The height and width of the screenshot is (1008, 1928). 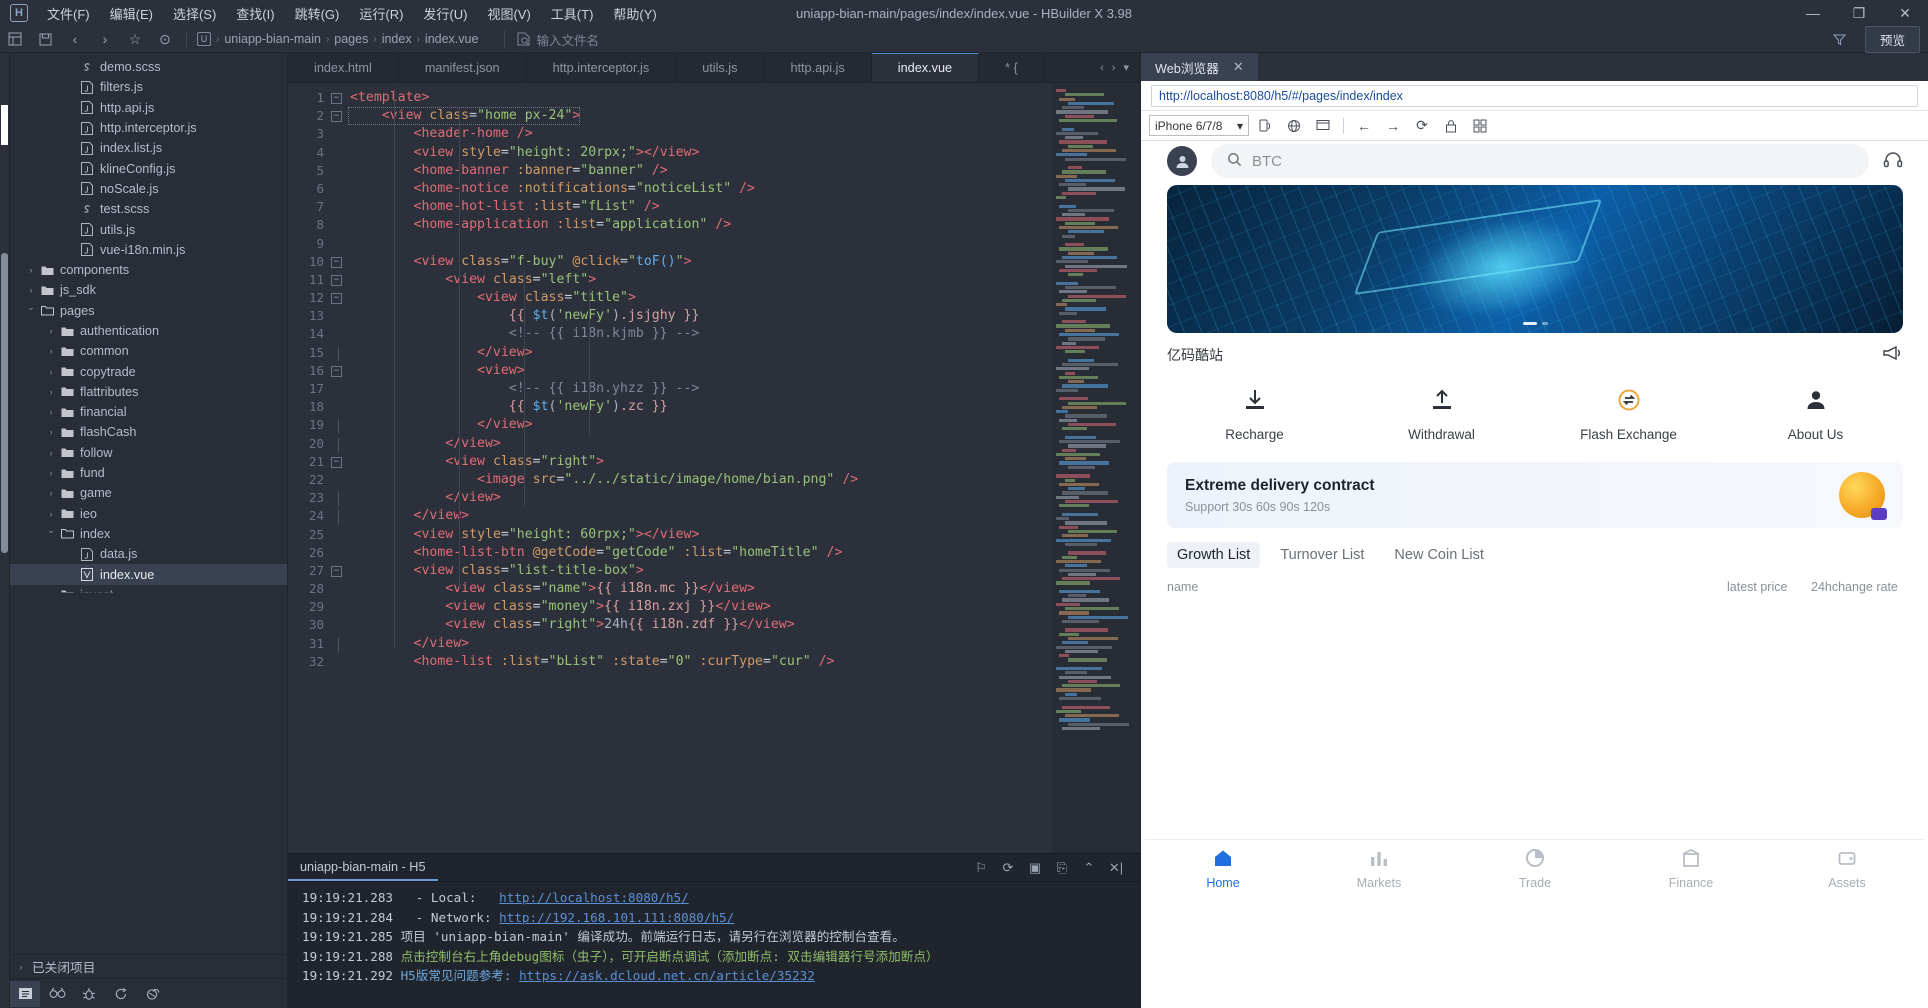 What do you see at coordinates (315, 98) in the screenshot?
I see `line-number: 1−` at bounding box center [315, 98].